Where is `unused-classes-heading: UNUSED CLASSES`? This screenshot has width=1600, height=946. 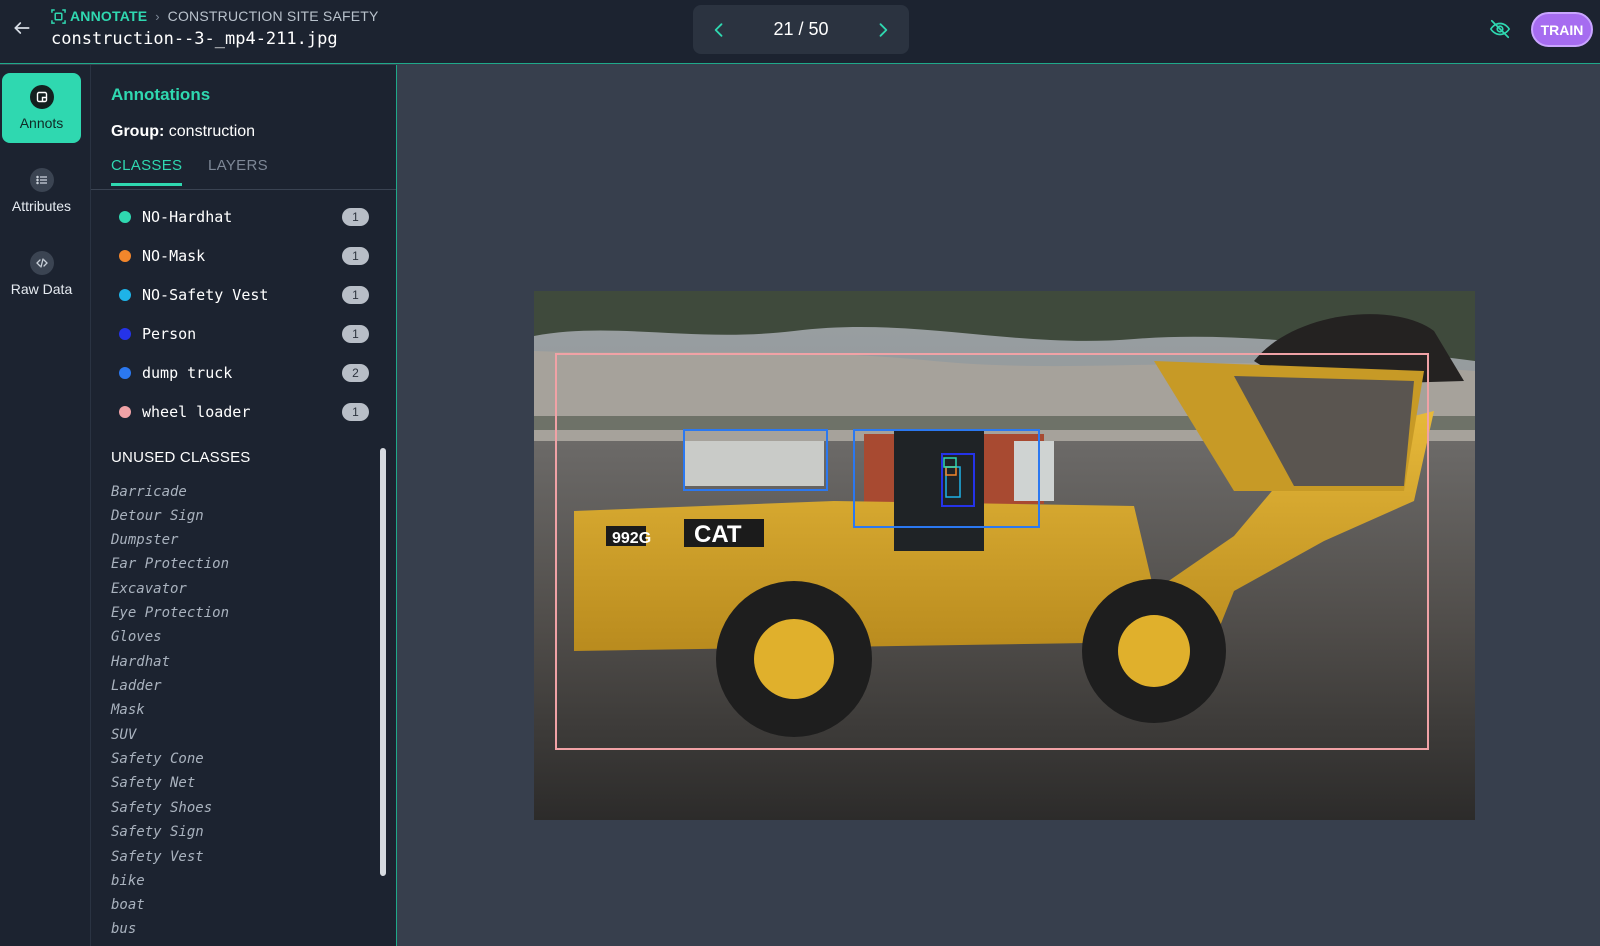
unused-classes-heading: UNUSED CLASSES is located at coordinates (181, 457).